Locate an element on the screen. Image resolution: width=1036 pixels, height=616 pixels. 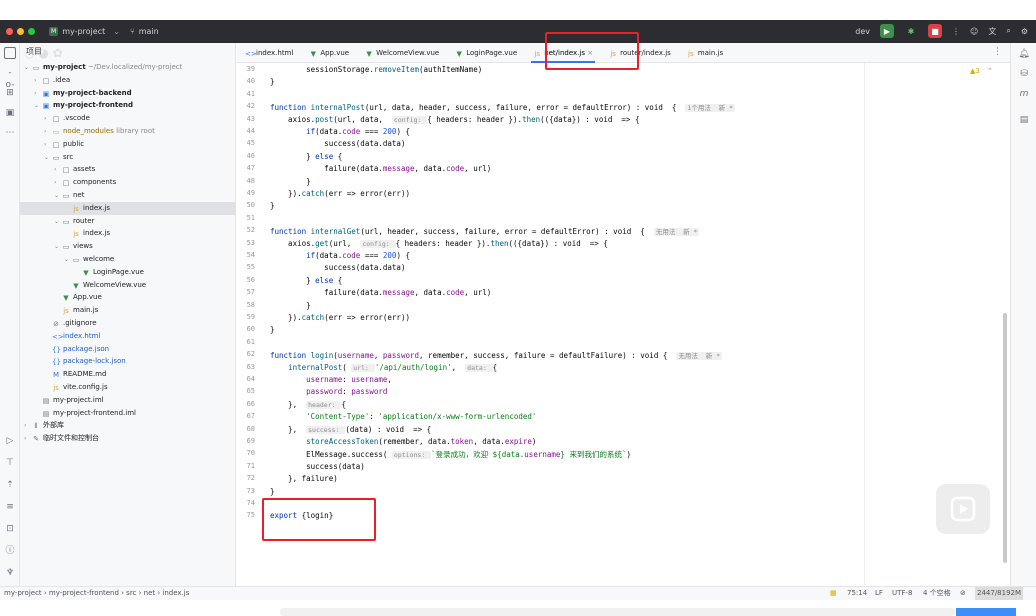
run-config-selector: dev is located at coordinates (862, 31).